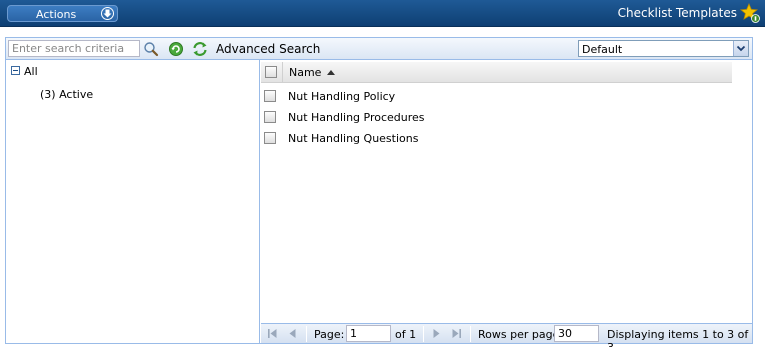  I want to click on paging-status: Displaying items 1 to 3 of 3, so click(678, 337).